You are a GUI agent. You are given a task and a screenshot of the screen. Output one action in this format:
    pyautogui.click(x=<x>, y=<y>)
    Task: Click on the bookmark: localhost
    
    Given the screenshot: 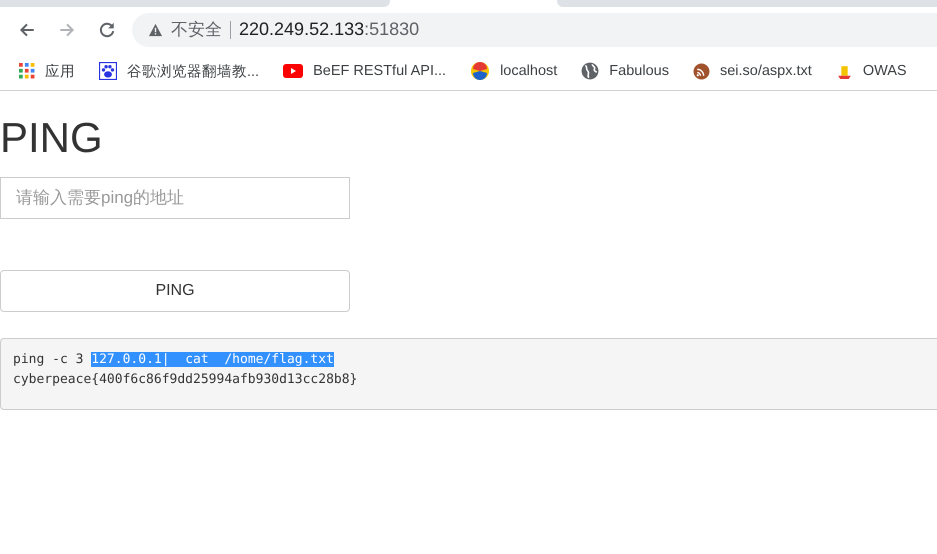 What is the action you would take?
    pyautogui.click(x=514, y=71)
    